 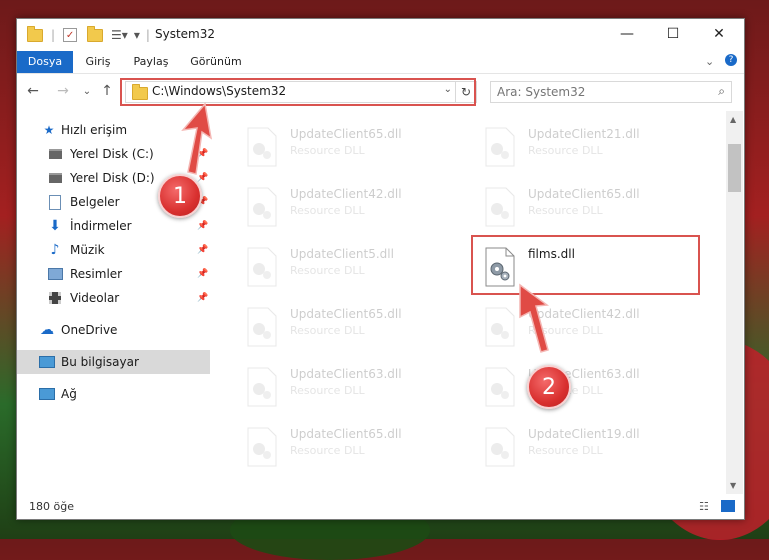 I want to click on step-2-badge: 2, so click(x=549, y=387).